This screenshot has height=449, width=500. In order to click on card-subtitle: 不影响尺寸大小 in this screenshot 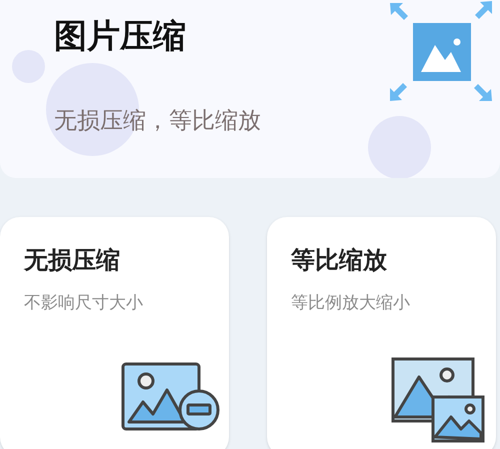, I will do `click(83, 303)`.